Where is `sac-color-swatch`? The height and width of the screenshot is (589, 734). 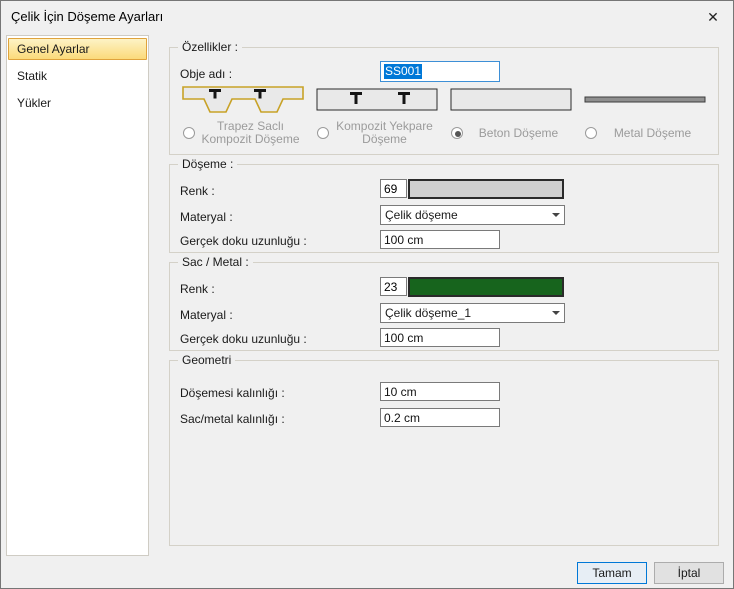 sac-color-swatch is located at coordinates (486, 287).